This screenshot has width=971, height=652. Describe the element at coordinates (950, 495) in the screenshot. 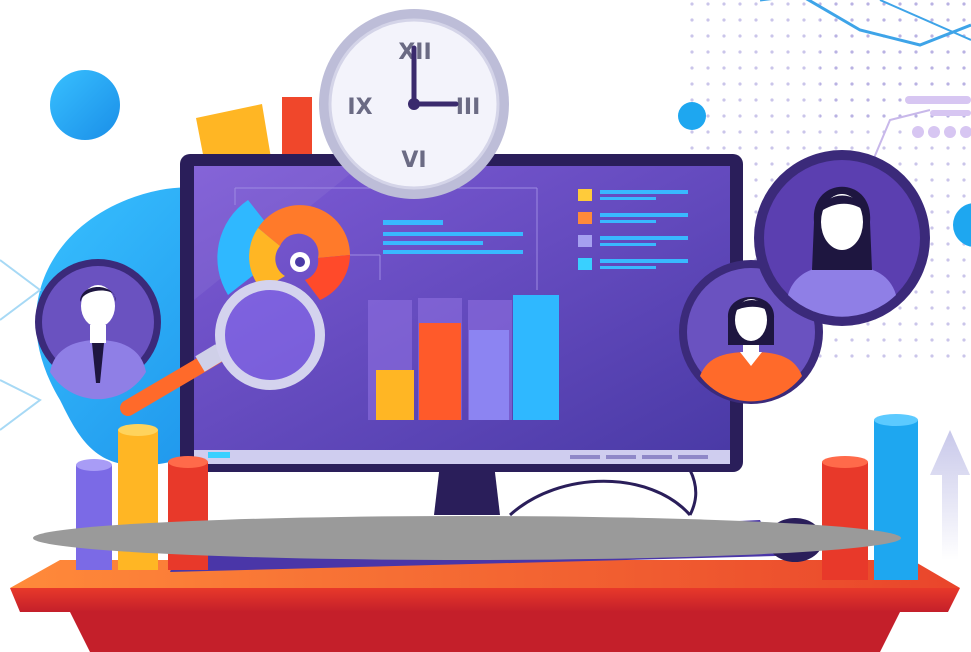

I see `up-arrow-icon` at that location.